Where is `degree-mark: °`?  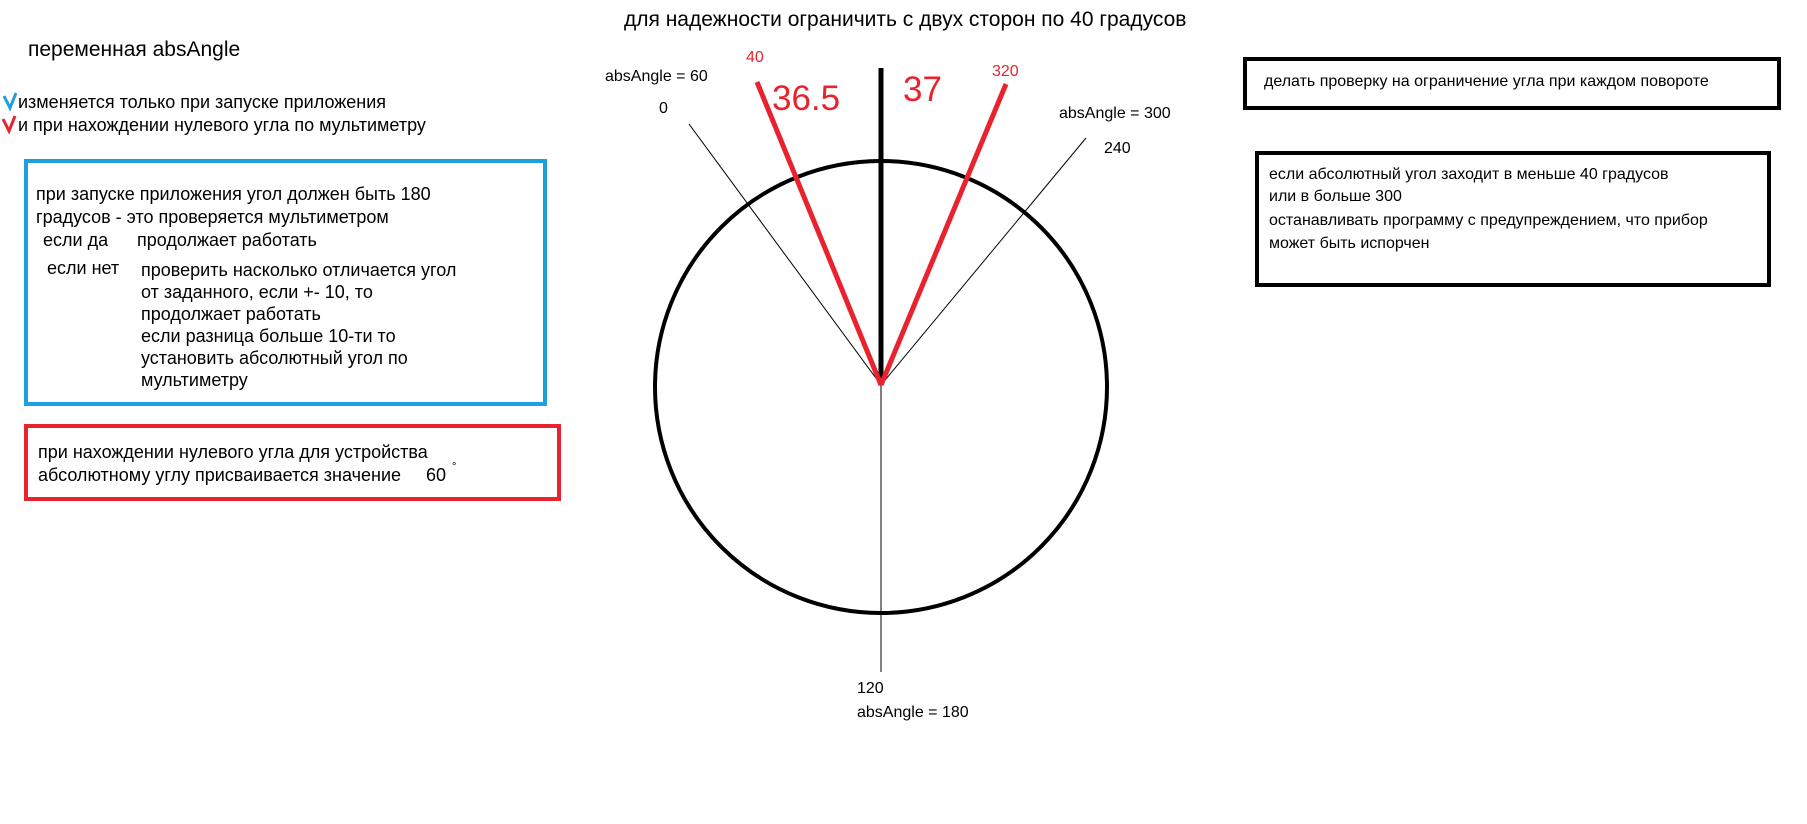 degree-mark: ° is located at coordinates (454, 467).